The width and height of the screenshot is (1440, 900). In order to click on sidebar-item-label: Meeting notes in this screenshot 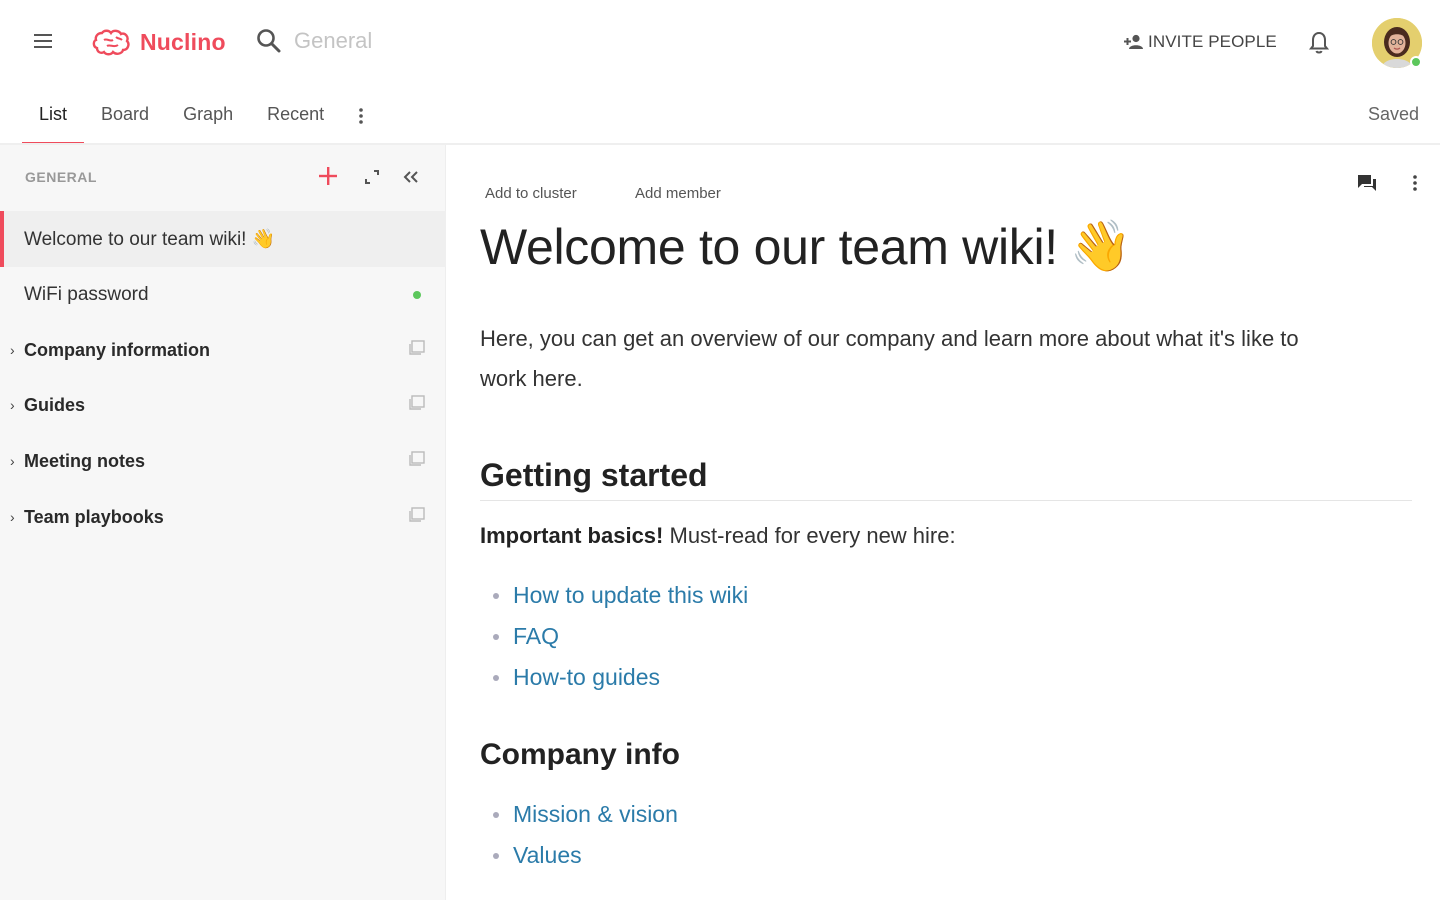, I will do `click(85, 460)`.